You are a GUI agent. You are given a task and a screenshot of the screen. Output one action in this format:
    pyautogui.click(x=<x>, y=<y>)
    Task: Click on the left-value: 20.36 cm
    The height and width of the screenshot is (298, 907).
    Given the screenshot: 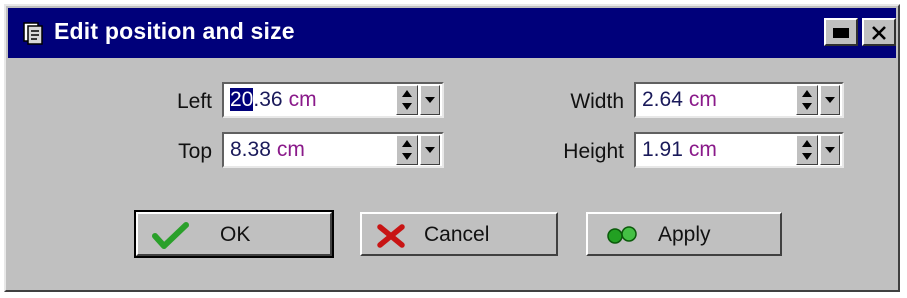 What is the action you would take?
    pyautogui.click(x=273, y=100)
    